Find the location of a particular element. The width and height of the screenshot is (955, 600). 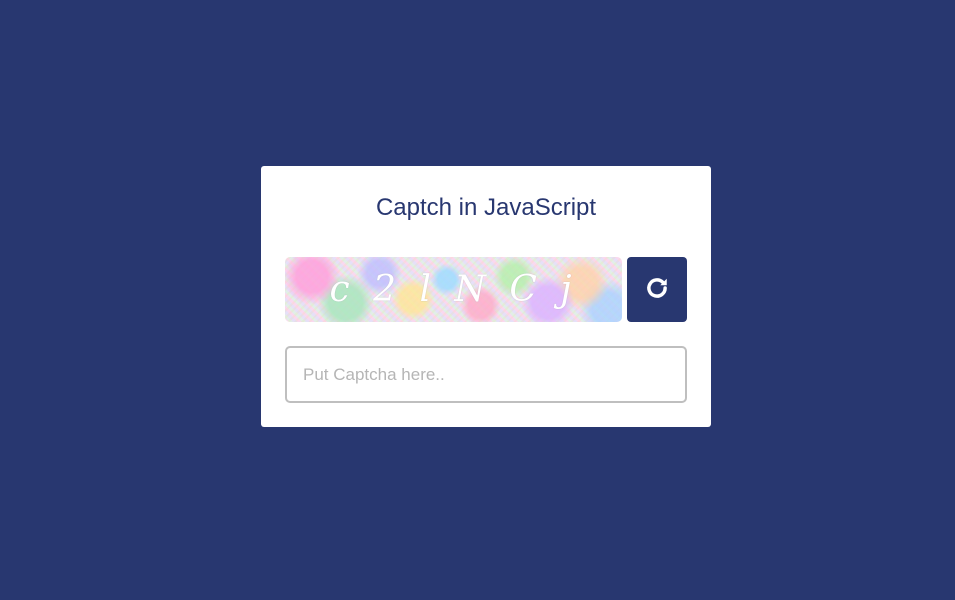

captcha-row: c 2 l N C j is located at coordinates (486, 289).